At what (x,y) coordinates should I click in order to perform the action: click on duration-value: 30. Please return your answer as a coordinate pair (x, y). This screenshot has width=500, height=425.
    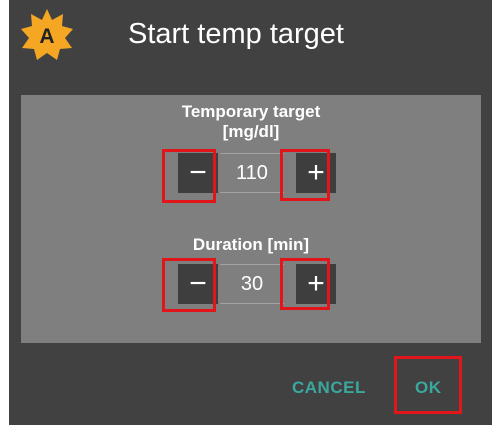
    Looking at the image, I should click on (252, 284).